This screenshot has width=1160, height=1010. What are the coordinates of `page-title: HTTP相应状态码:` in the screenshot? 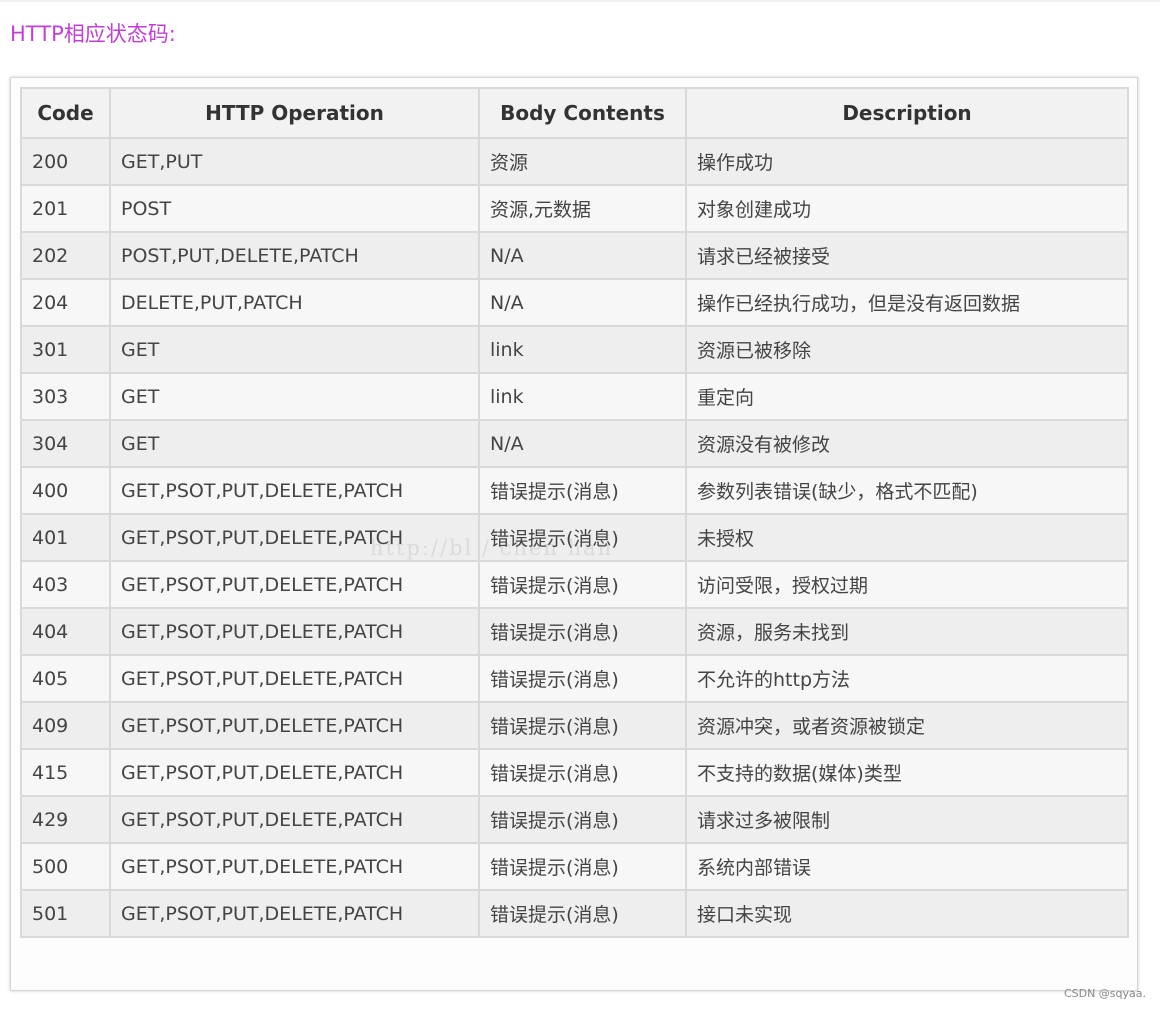 It's located at (93, 34).